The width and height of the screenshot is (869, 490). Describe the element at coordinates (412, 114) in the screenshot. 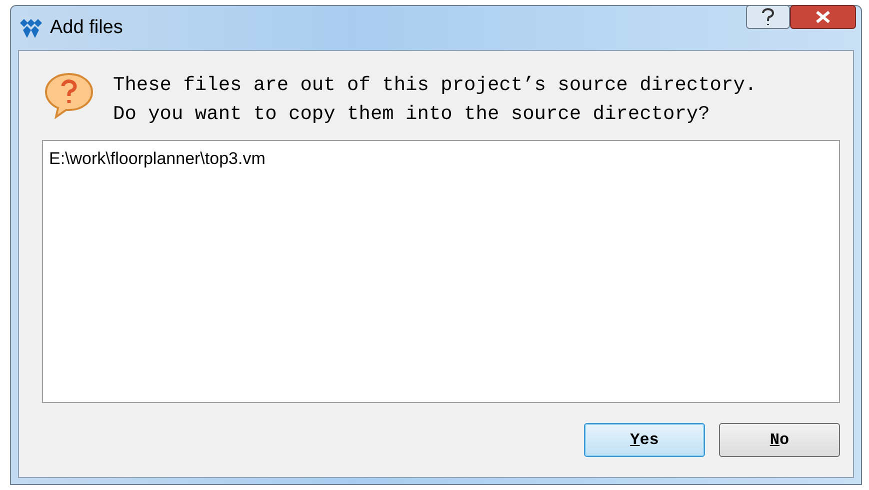

I see `message-text: Do you want to copy them into the source directory?` at that location.